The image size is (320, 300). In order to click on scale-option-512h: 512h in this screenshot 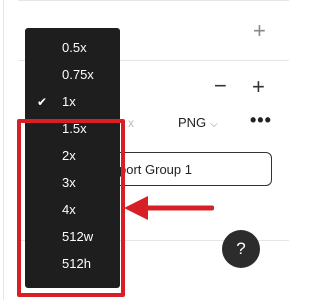, I will do `click(72, 263)`.